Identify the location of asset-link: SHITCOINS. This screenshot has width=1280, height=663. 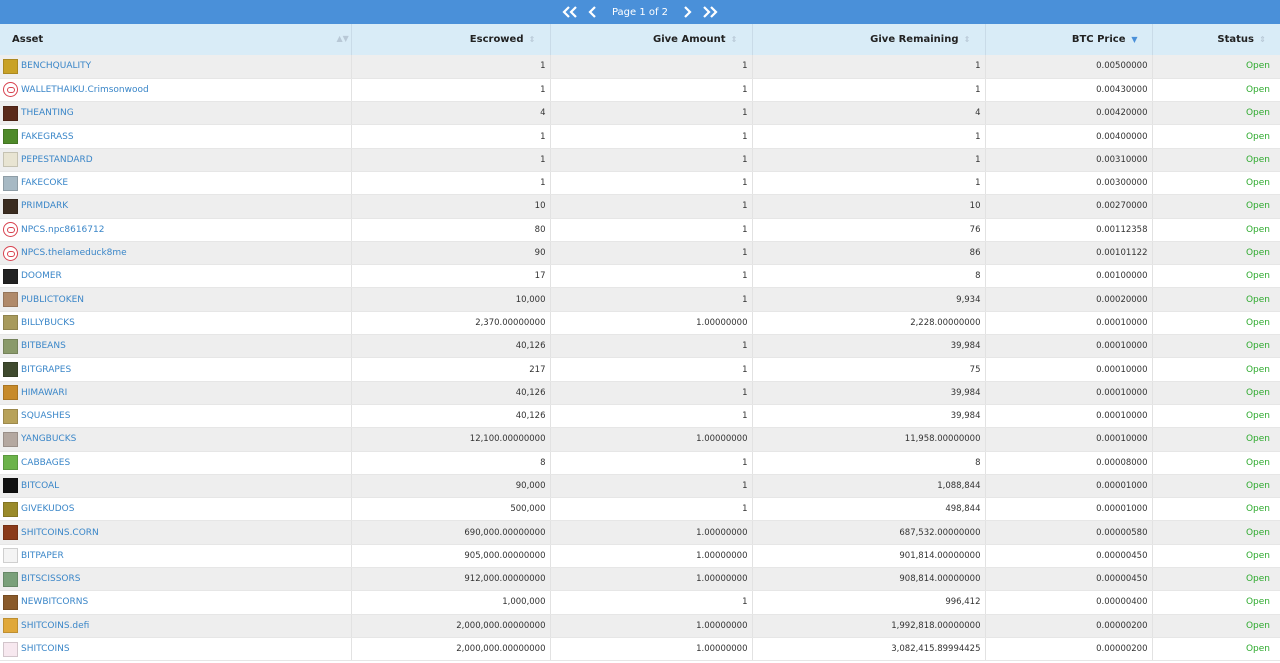
(45, 649).